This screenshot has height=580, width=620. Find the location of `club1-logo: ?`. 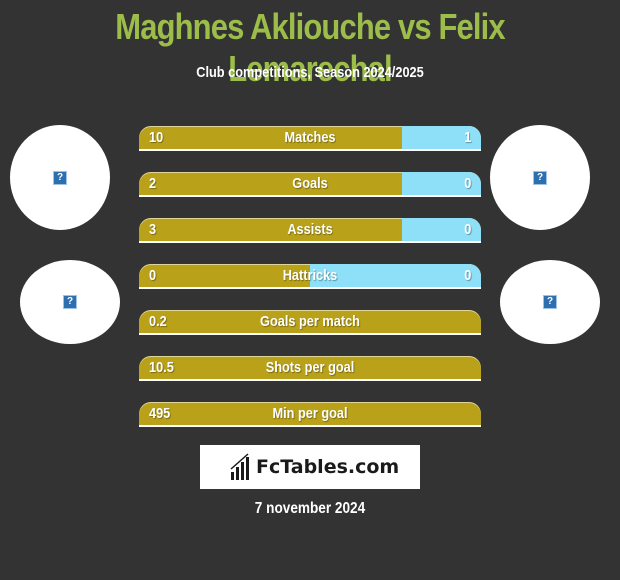

club1-logo: ? is located at coordinates (70, 302).